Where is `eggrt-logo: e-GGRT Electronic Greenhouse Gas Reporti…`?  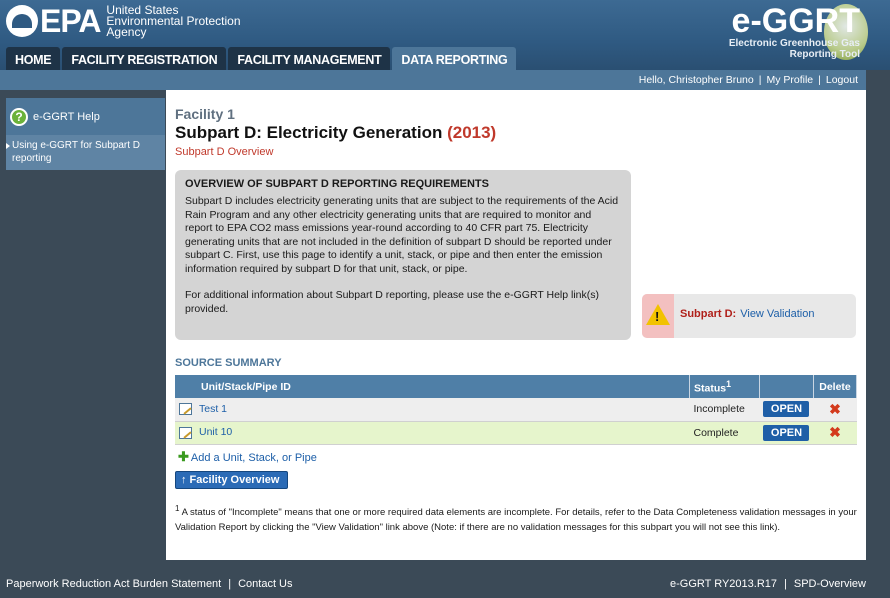 eggrt-logo: e-GGRT Electronic Greenhouse Gas Reporti… is located at coordinates (794, 32).